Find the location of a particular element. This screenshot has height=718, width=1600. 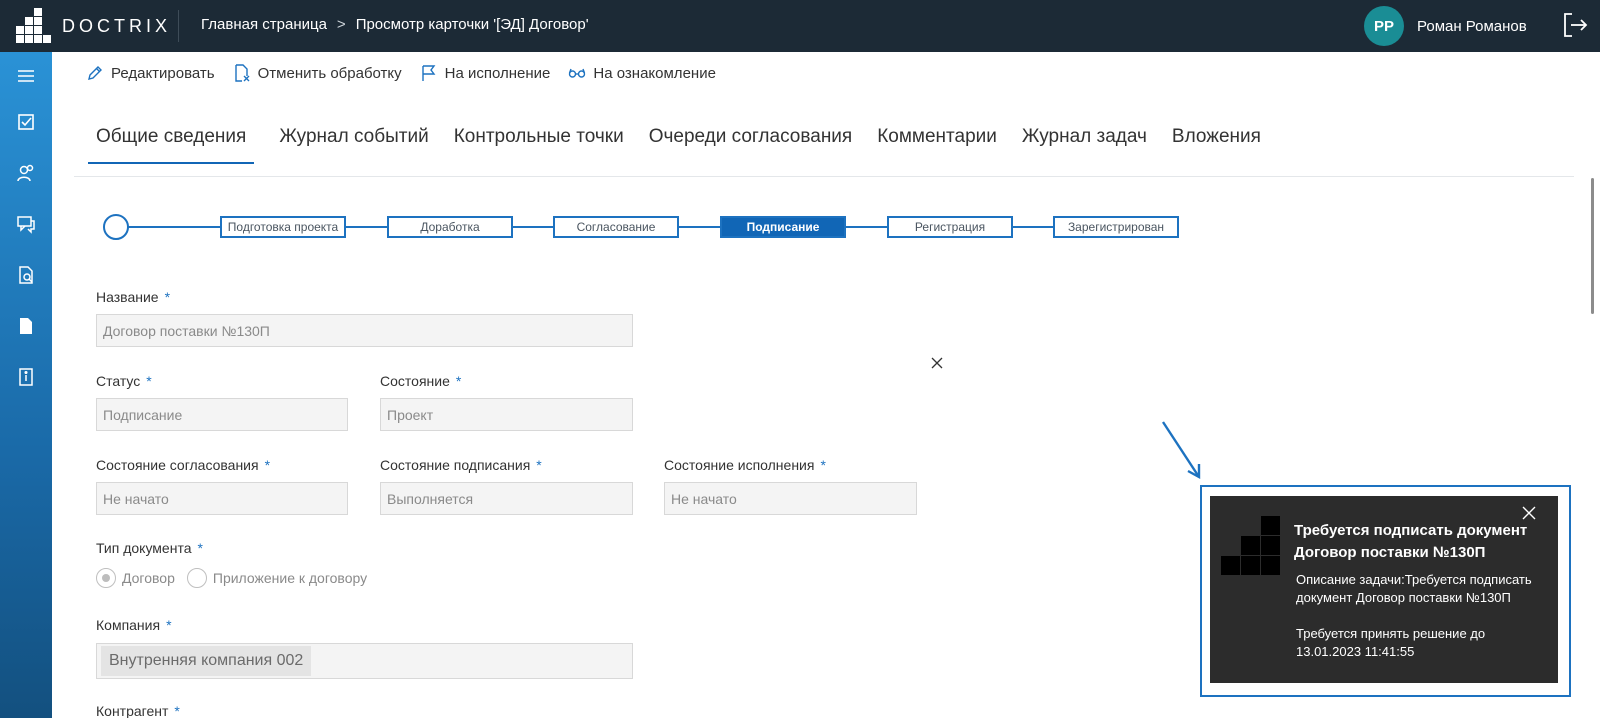

cancel-processing-button: Отменить обработку is located at coordinates (317, 73).